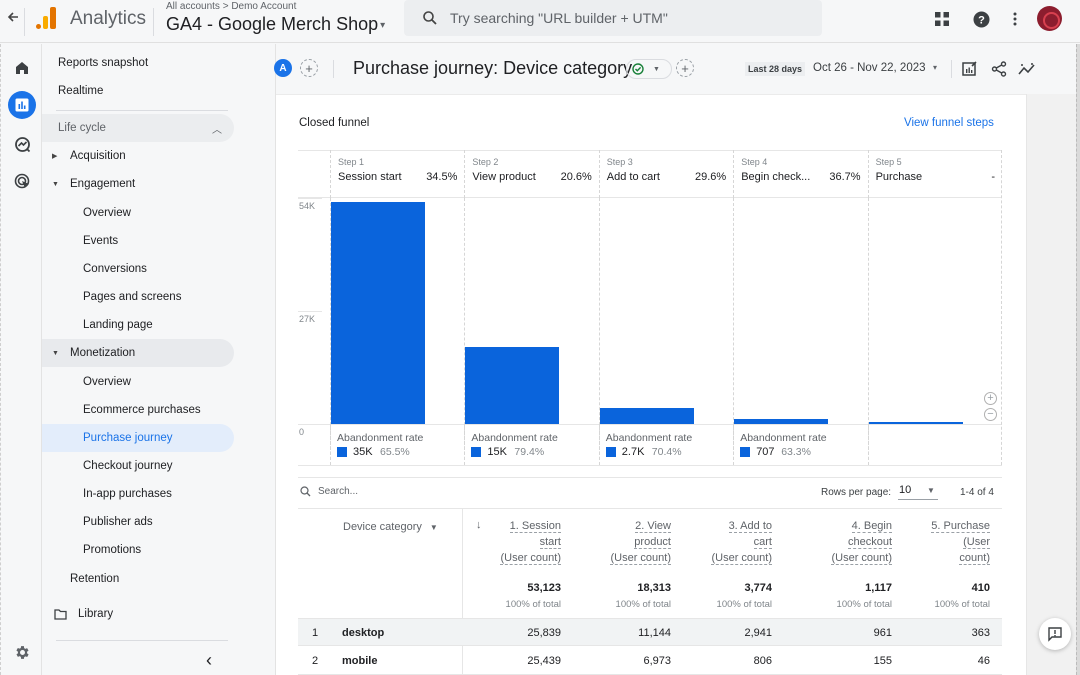 Image resolution: width=1080 pixels, height=675 pixels. I want to click on report-status-dropdown: ▼, so click(649, 69).